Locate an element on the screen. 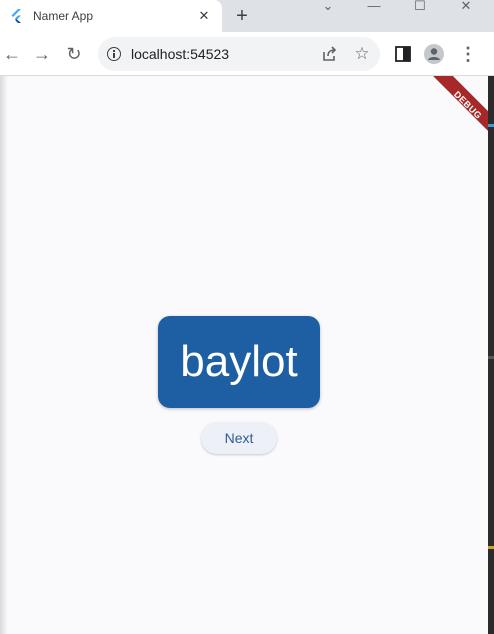 Image resolution: width=494 pixels, height=634 pixels. back-arrow-icon: ← is located at coordinates (12, 54).